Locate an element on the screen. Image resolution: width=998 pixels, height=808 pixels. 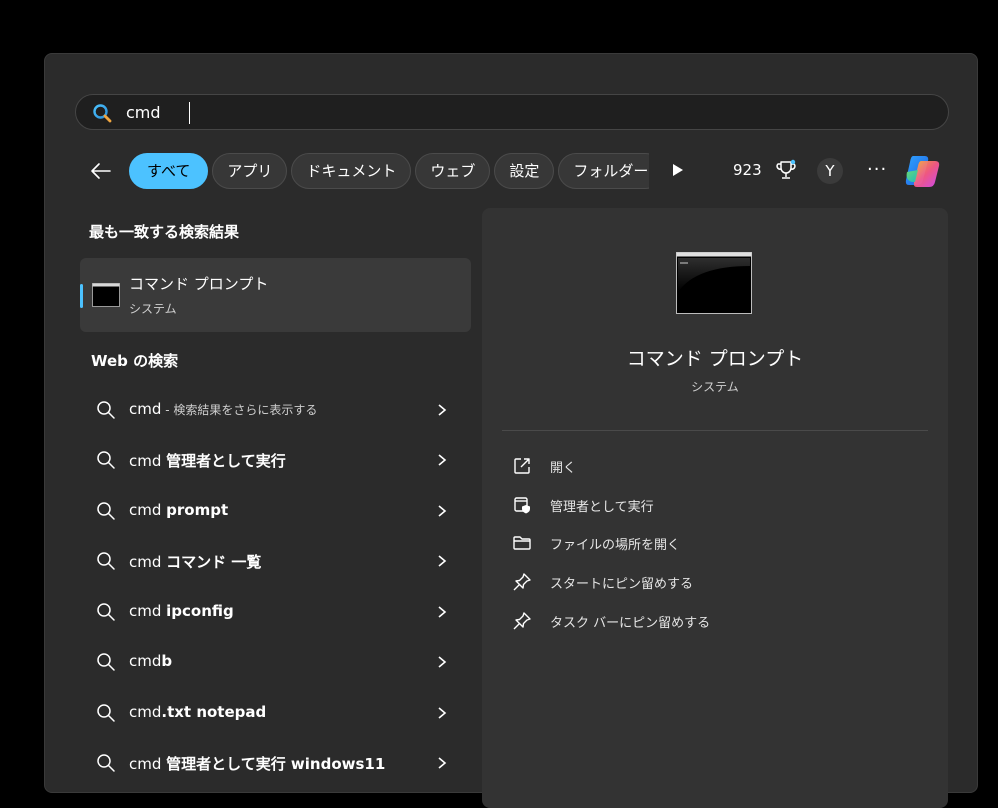
web-result-suggestion: コマンド 一覧 is located at coordinates (214, 562).